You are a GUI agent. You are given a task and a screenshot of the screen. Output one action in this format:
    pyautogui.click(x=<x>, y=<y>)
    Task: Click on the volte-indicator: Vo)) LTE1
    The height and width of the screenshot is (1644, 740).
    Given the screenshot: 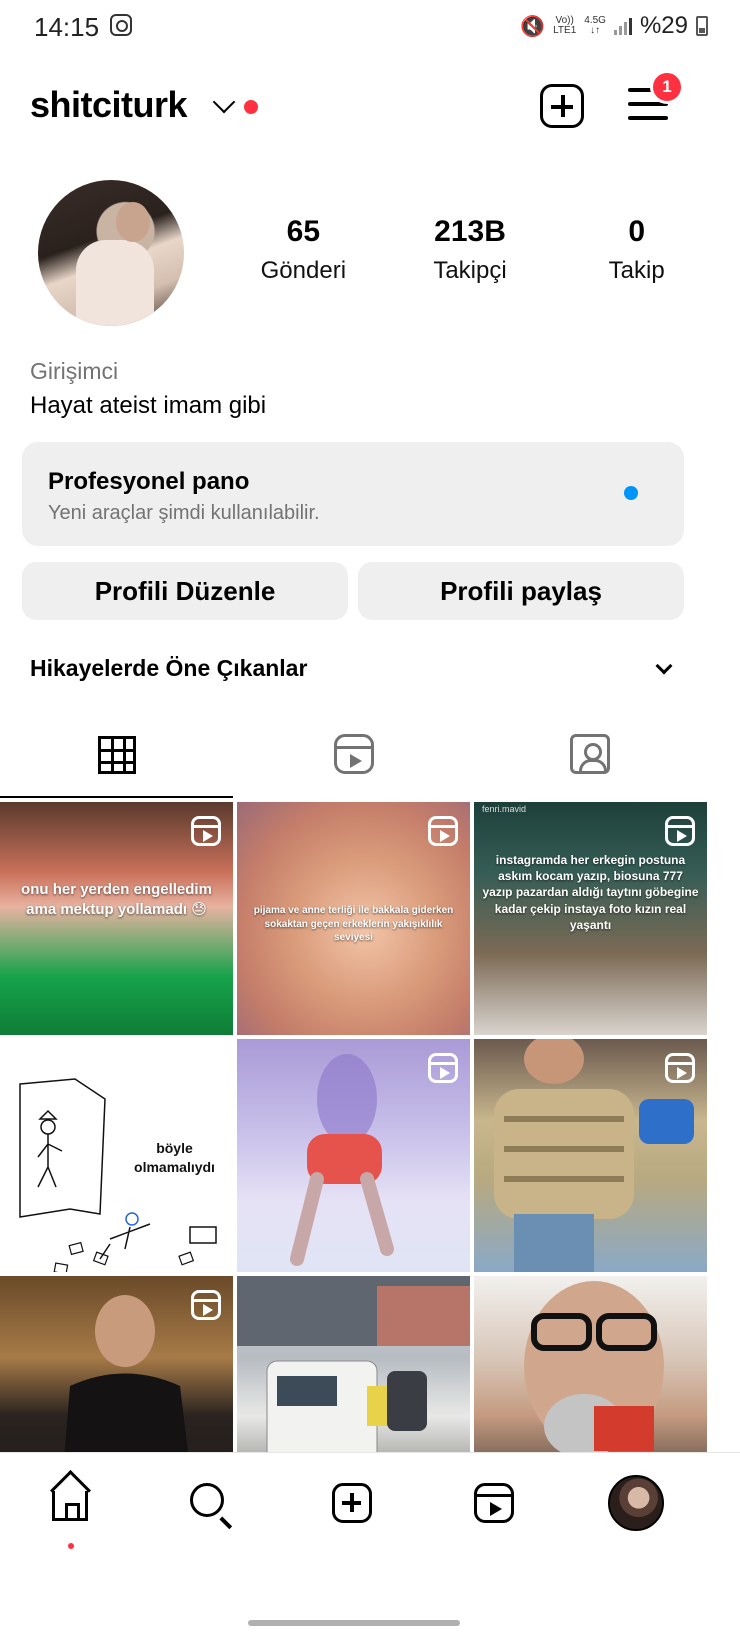 What is the action you would take?
    pyautogui.click(x=564, y=26)
    